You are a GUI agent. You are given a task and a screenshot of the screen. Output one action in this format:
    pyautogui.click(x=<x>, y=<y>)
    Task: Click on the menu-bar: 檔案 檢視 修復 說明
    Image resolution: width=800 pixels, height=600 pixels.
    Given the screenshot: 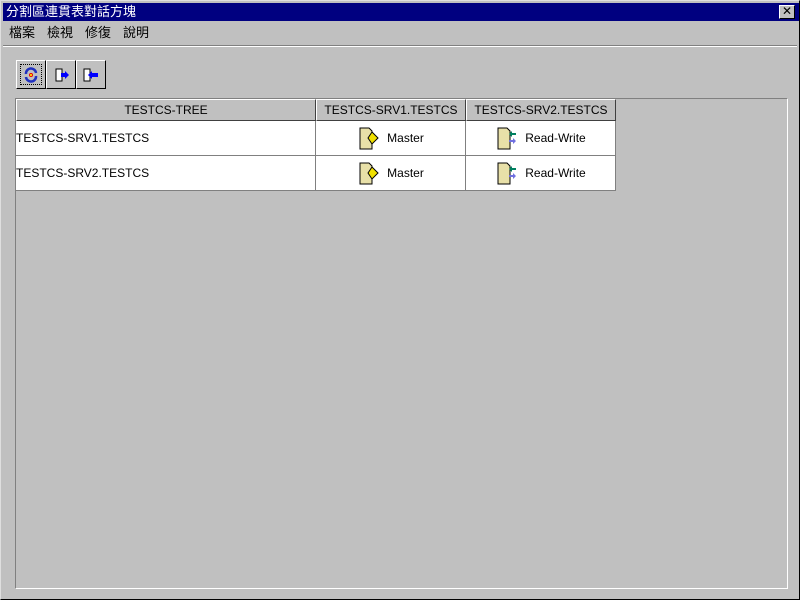 What is the action you would take?
    pyautogui.click(x=79, y=33)
    